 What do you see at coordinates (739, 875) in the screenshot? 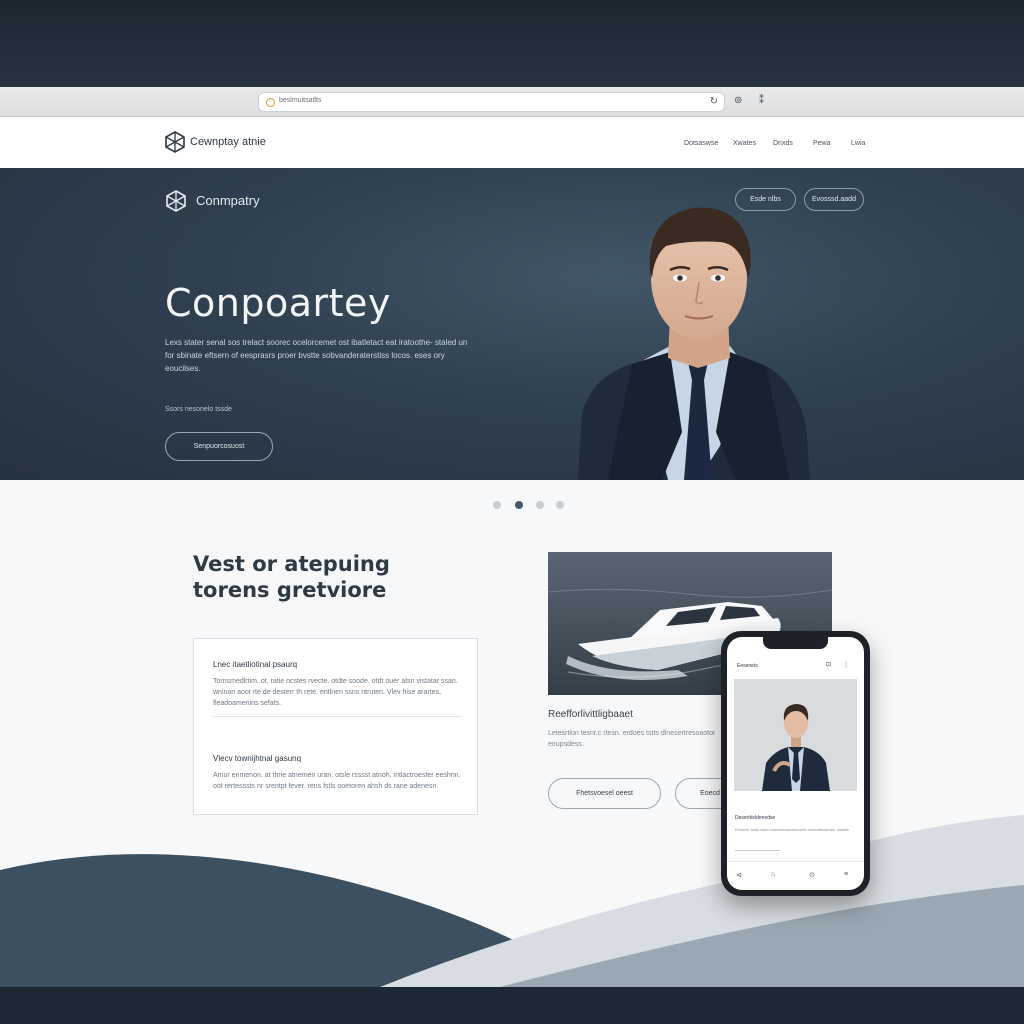
I see `phone-back-icon: ⊲` at bounding box center [739, 875].